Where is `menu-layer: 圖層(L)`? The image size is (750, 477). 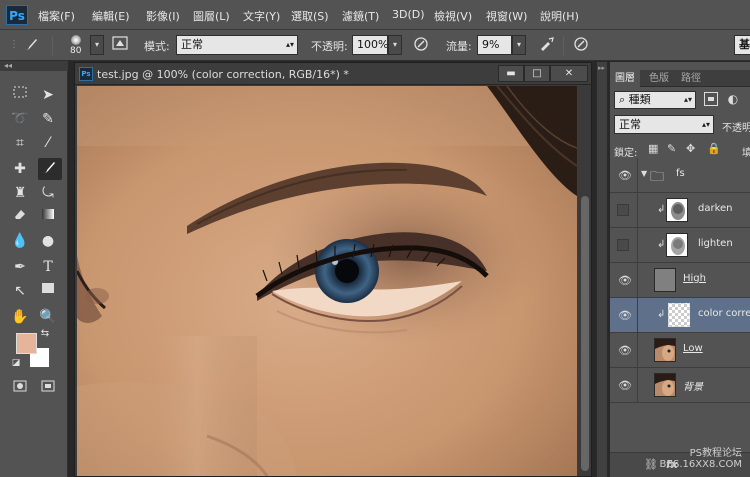
menu-layer: 圖層(L) is located at coordinates (211, 16).